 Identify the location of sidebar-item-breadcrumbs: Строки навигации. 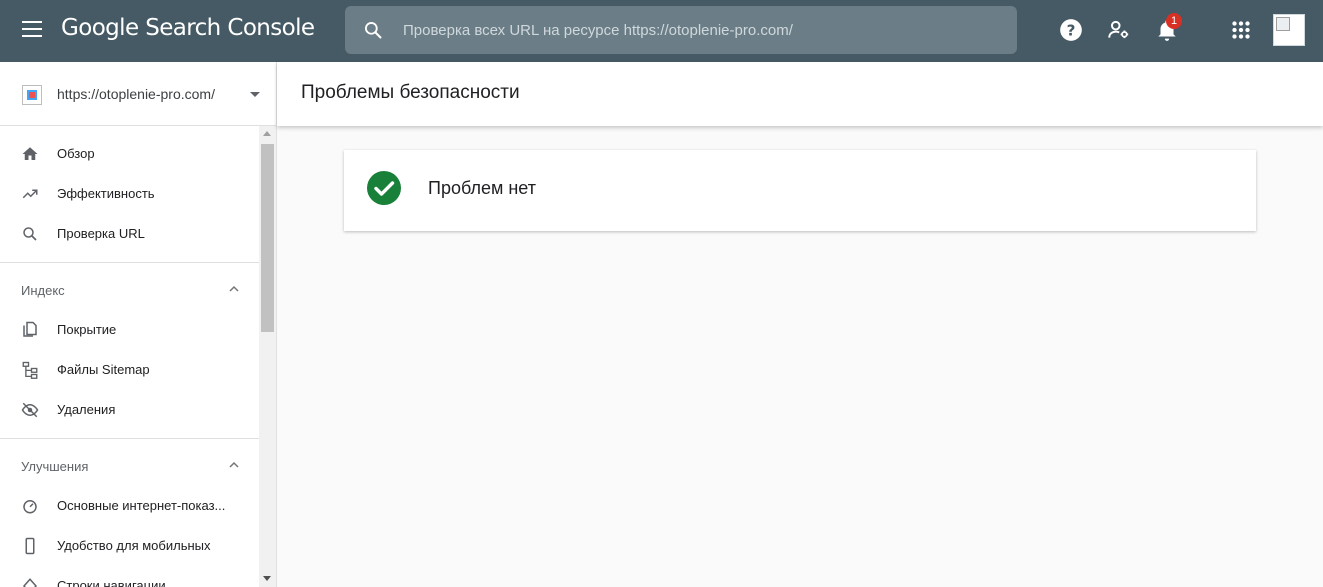
(129, 576).